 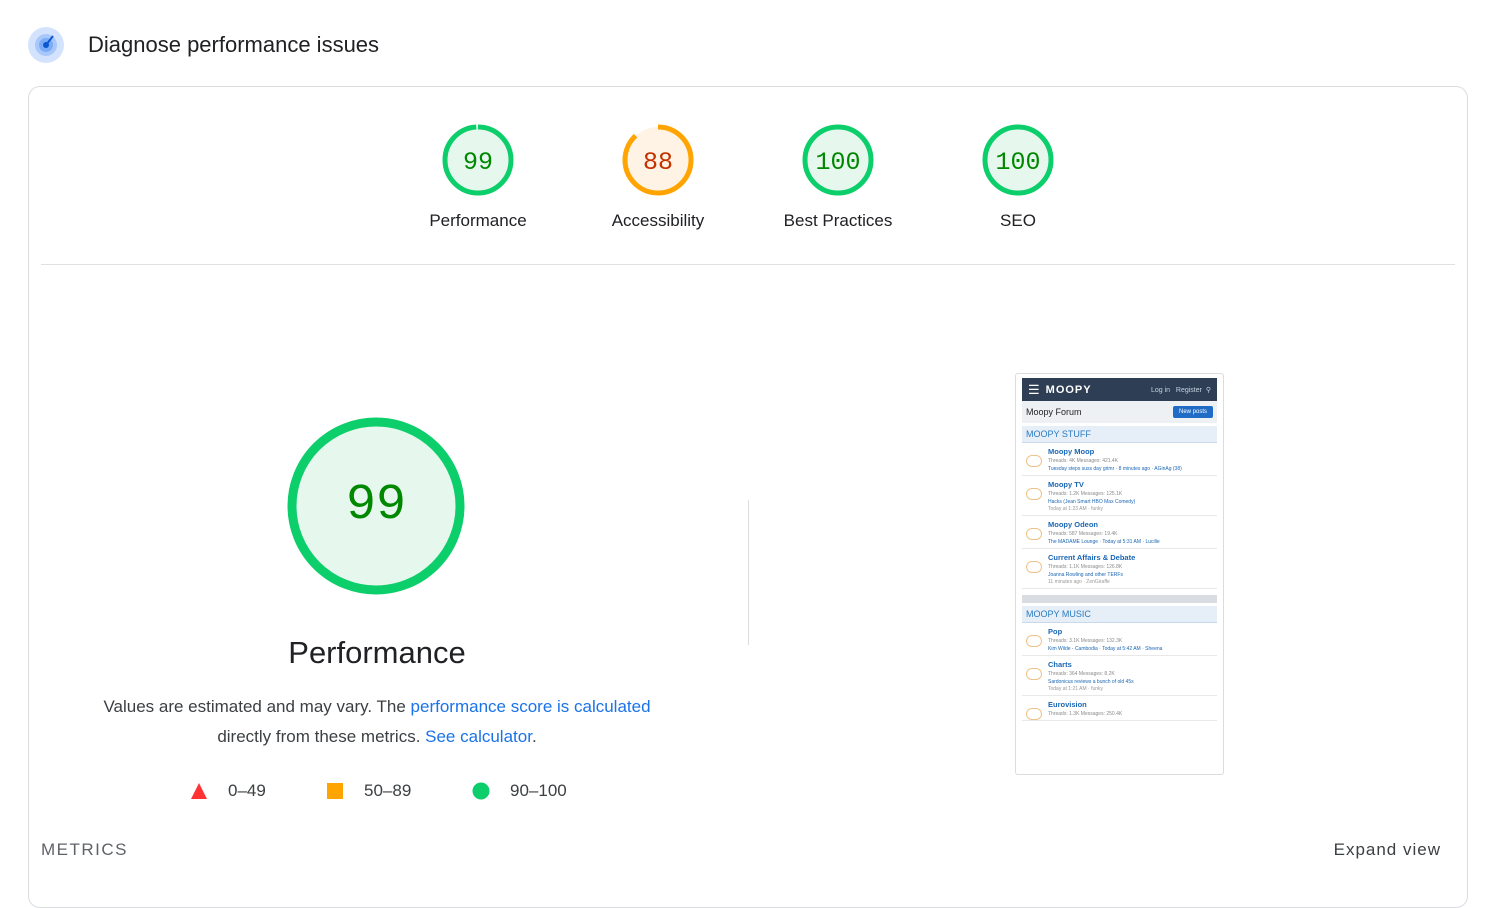 I want to click on legend-pass: 90–100, so click(x=519, y=791).